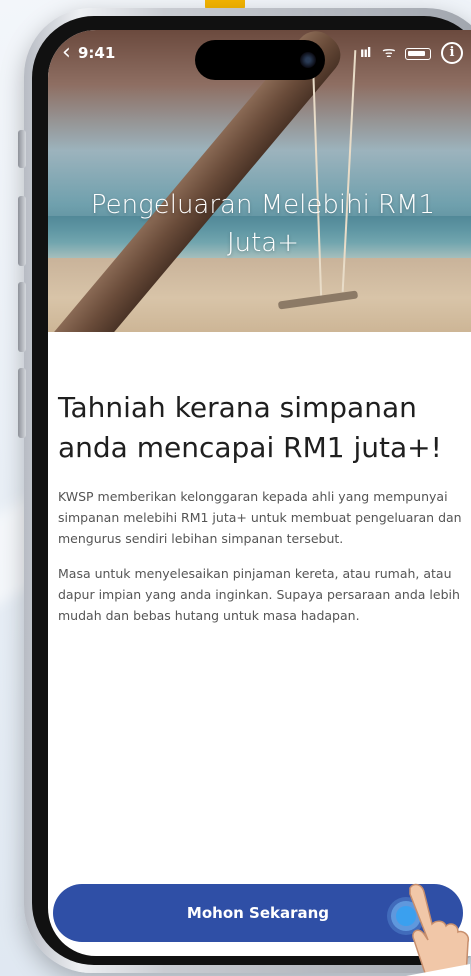 This screenshot has height=976, width=471. Describe the element at coordinates (22, 231) in the screenshot. I see `side-button-volume-up` at that location.